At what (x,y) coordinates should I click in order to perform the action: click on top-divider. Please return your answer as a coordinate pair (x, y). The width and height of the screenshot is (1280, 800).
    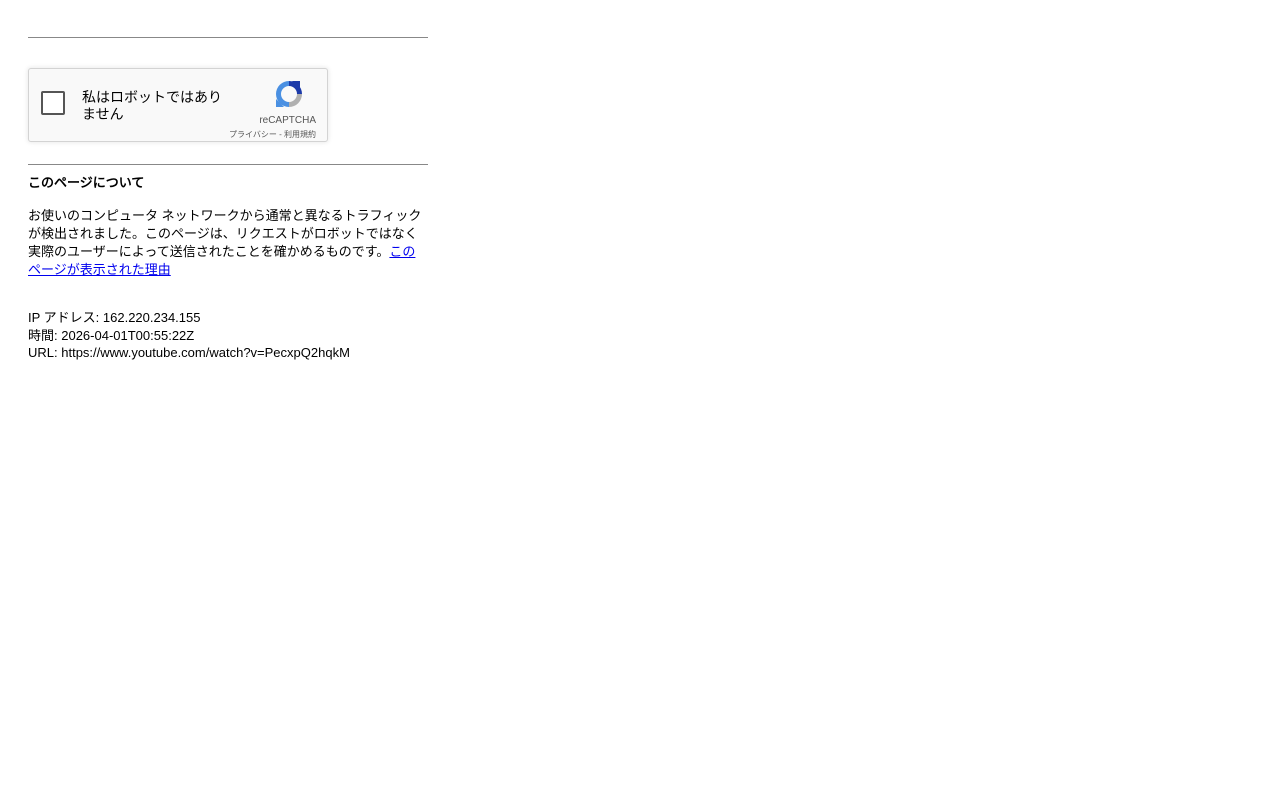
    Looking at the image, I should click on (228, 37).